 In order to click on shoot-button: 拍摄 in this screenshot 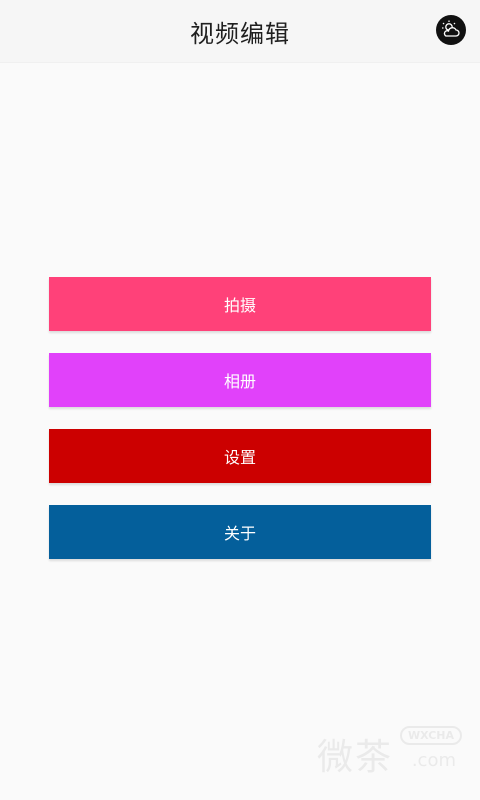, I will do `click(240, 304)`.